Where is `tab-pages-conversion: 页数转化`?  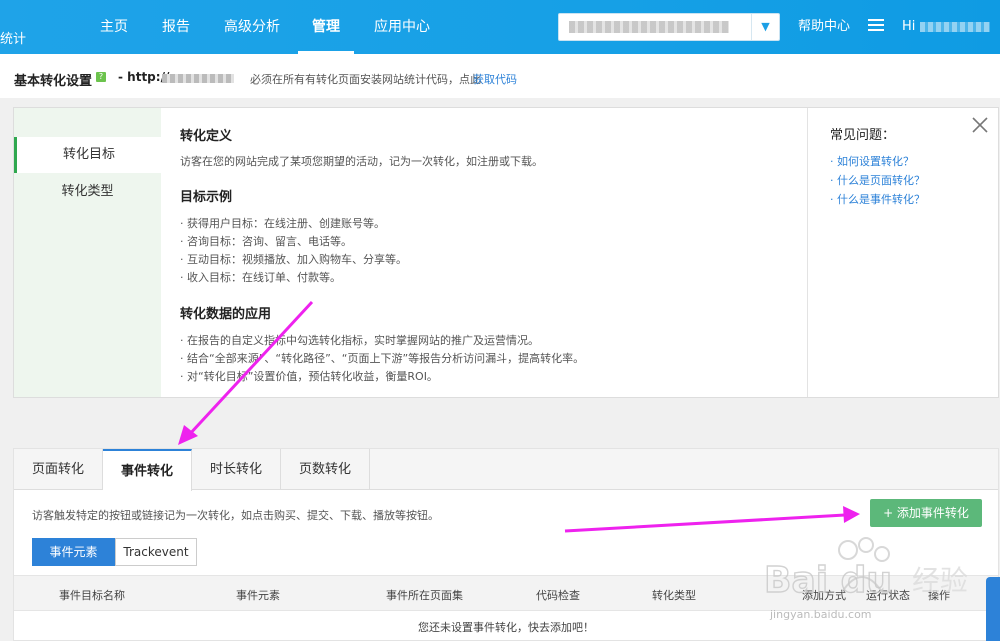
tab-pages-conversion: 页数转化 is located at coordinates (325, 469).